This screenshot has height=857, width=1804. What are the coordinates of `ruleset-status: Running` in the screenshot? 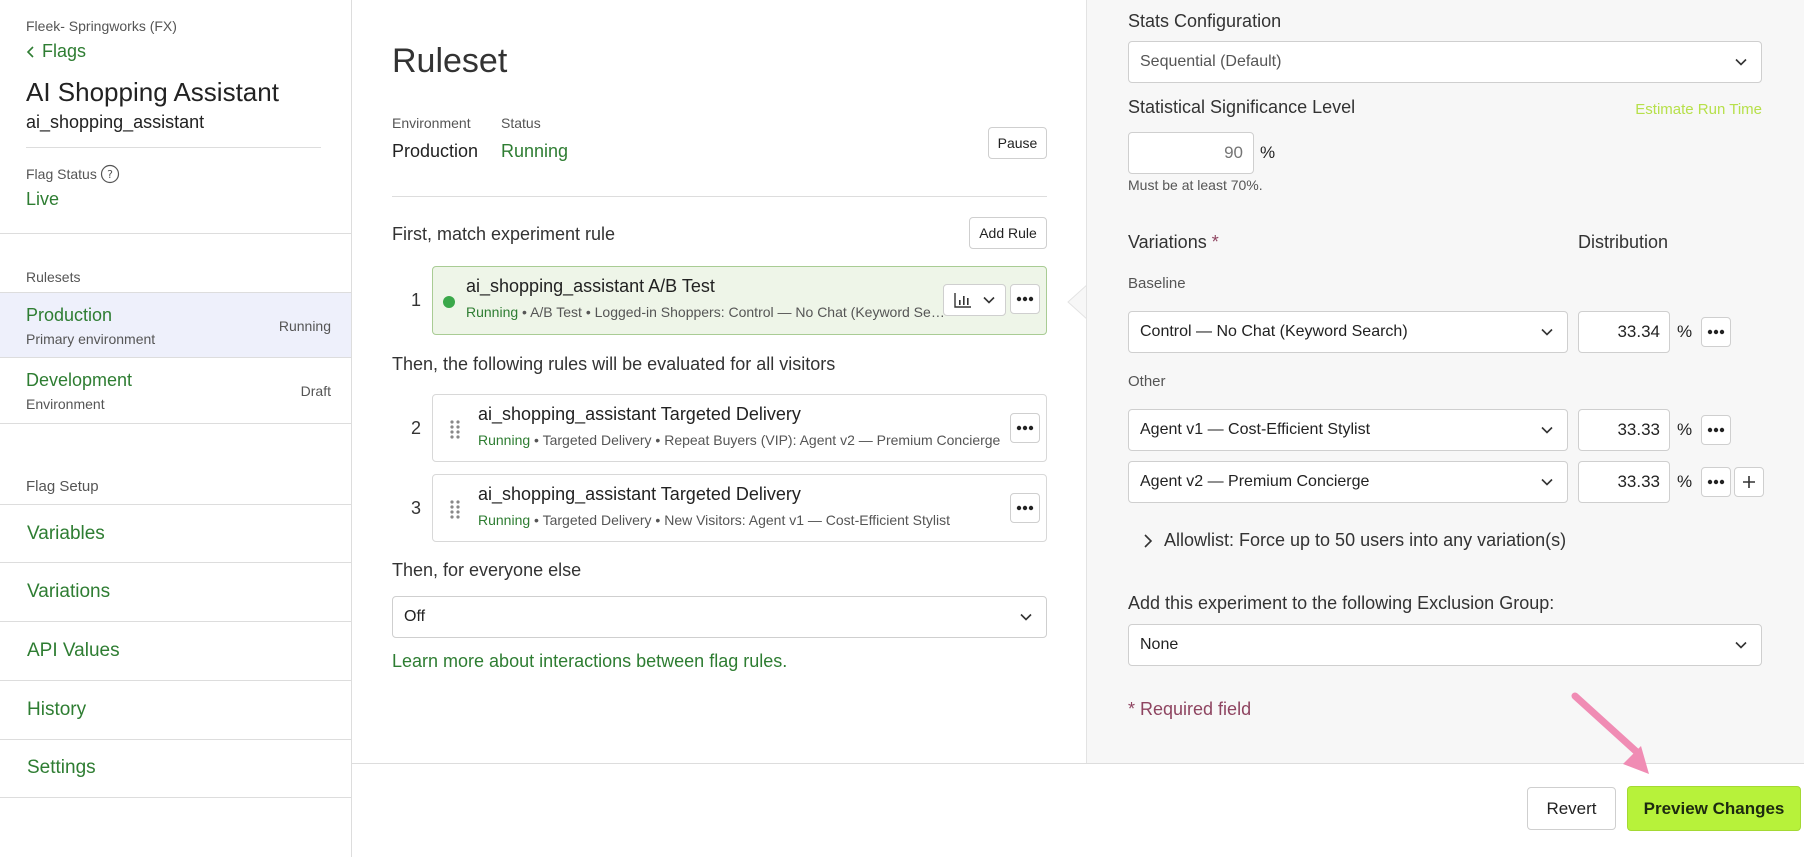 It's located at (304, 326).